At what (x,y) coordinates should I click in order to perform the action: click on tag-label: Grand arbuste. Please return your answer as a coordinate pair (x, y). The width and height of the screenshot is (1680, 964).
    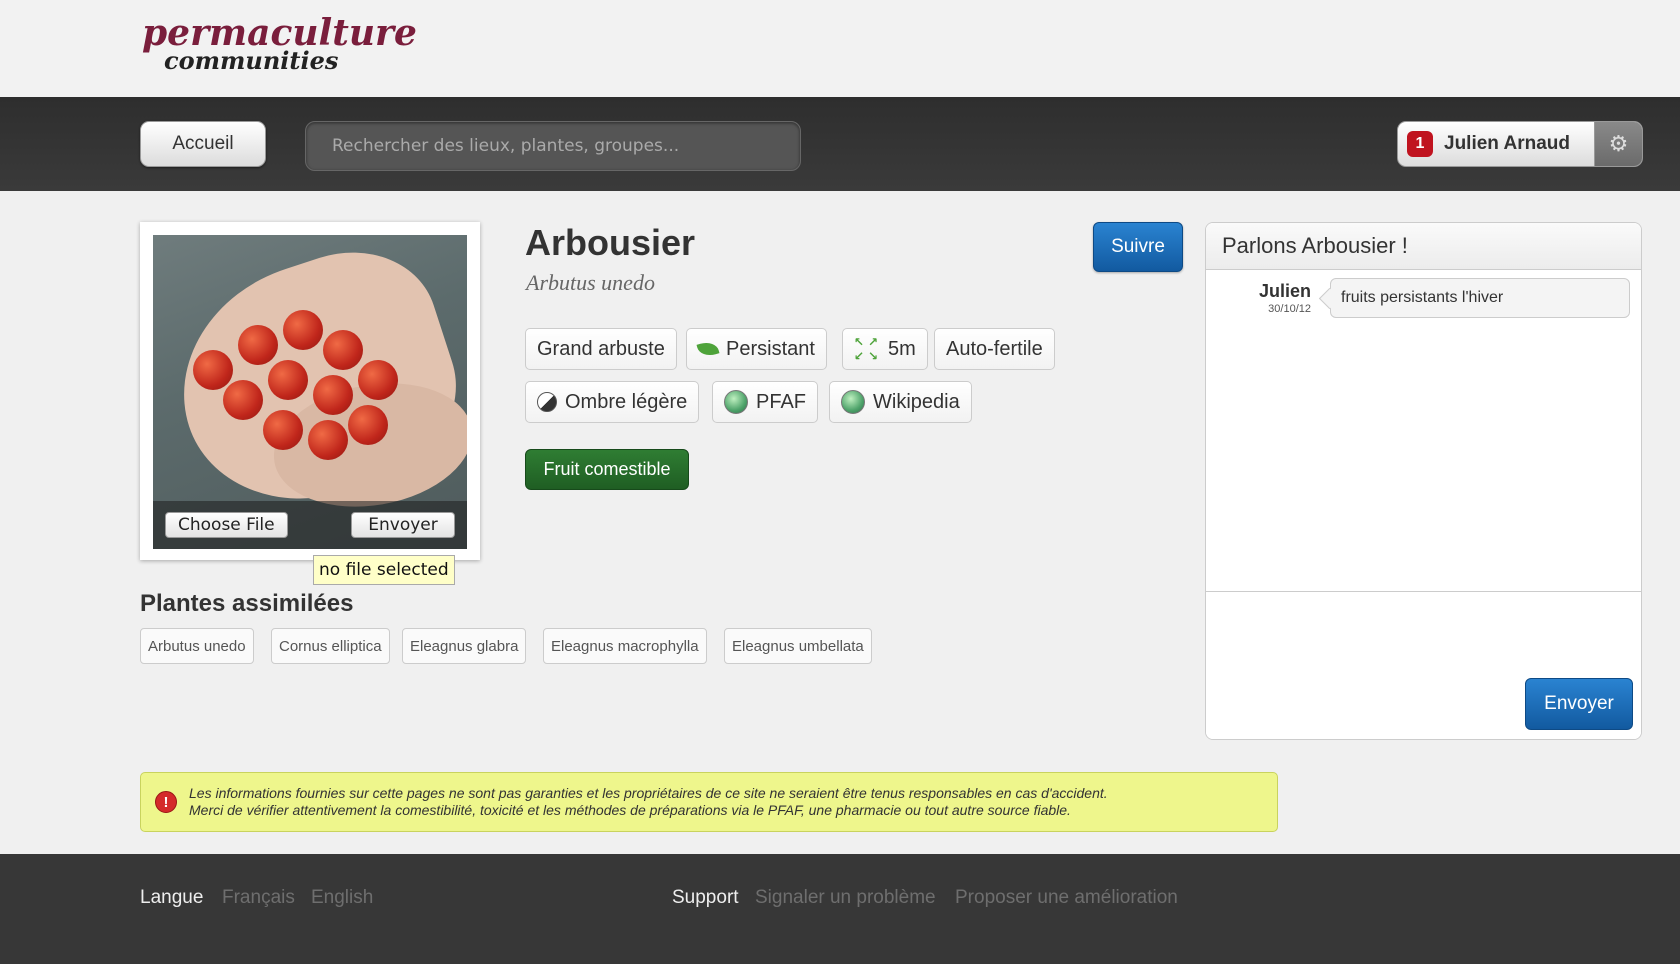
    Looking at the image, I should click on (601, 348).